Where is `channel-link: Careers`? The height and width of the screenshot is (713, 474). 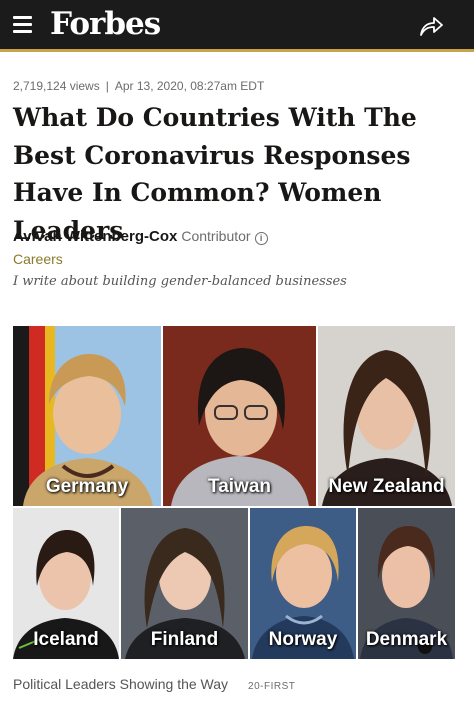
channel-link: Careers is located at coordinates (38, 259).